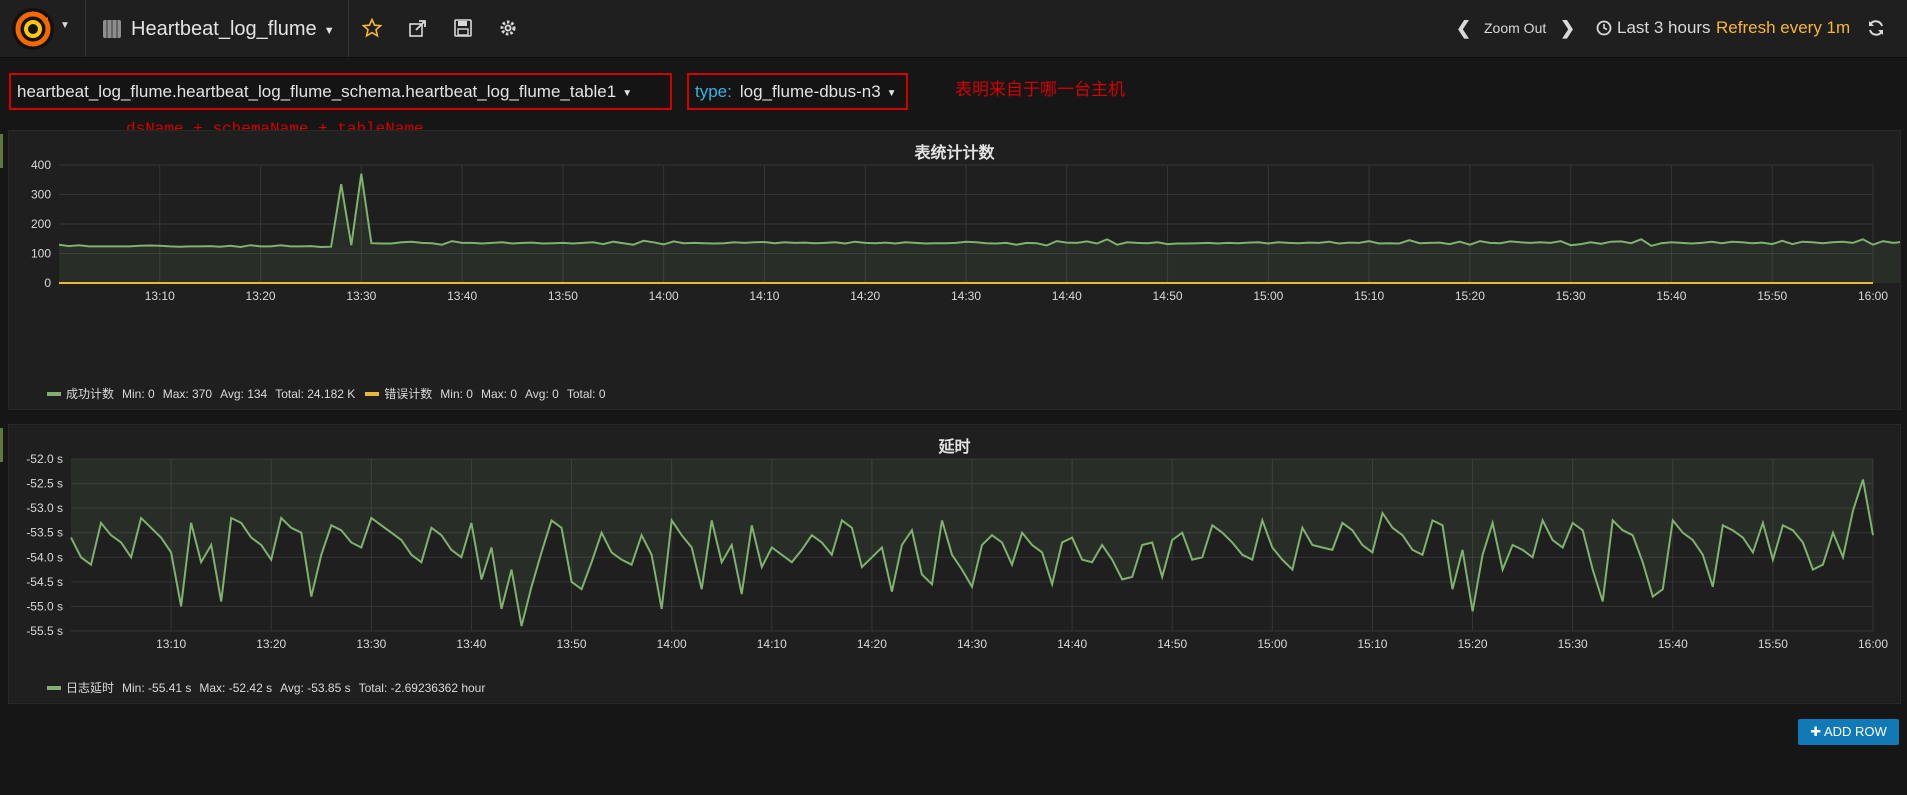 The height and width of the screenshot is (795, 1907). What do you see at coordinates (542, 393) in the screenshot?
I see `legend-avg: Avg: 0` at bounding box center [542, 393].